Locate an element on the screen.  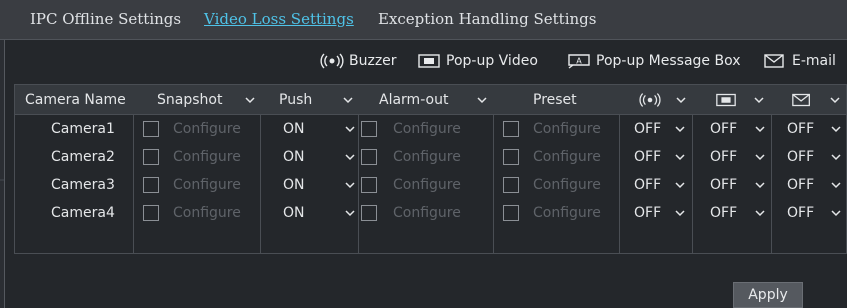
camera-name: Camera1 is located at coordinates (83, 129).